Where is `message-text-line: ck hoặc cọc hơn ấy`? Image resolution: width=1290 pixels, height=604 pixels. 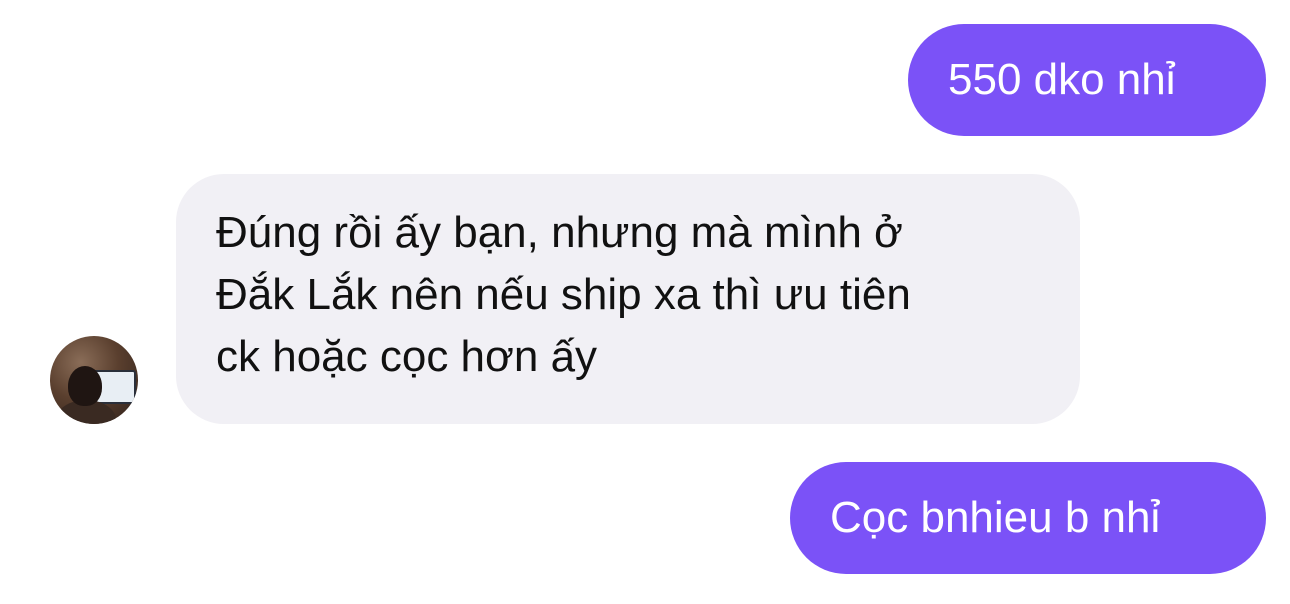 message-text-line: ck hoặc cọc hơn ấy is located at coordinates (407, 356).